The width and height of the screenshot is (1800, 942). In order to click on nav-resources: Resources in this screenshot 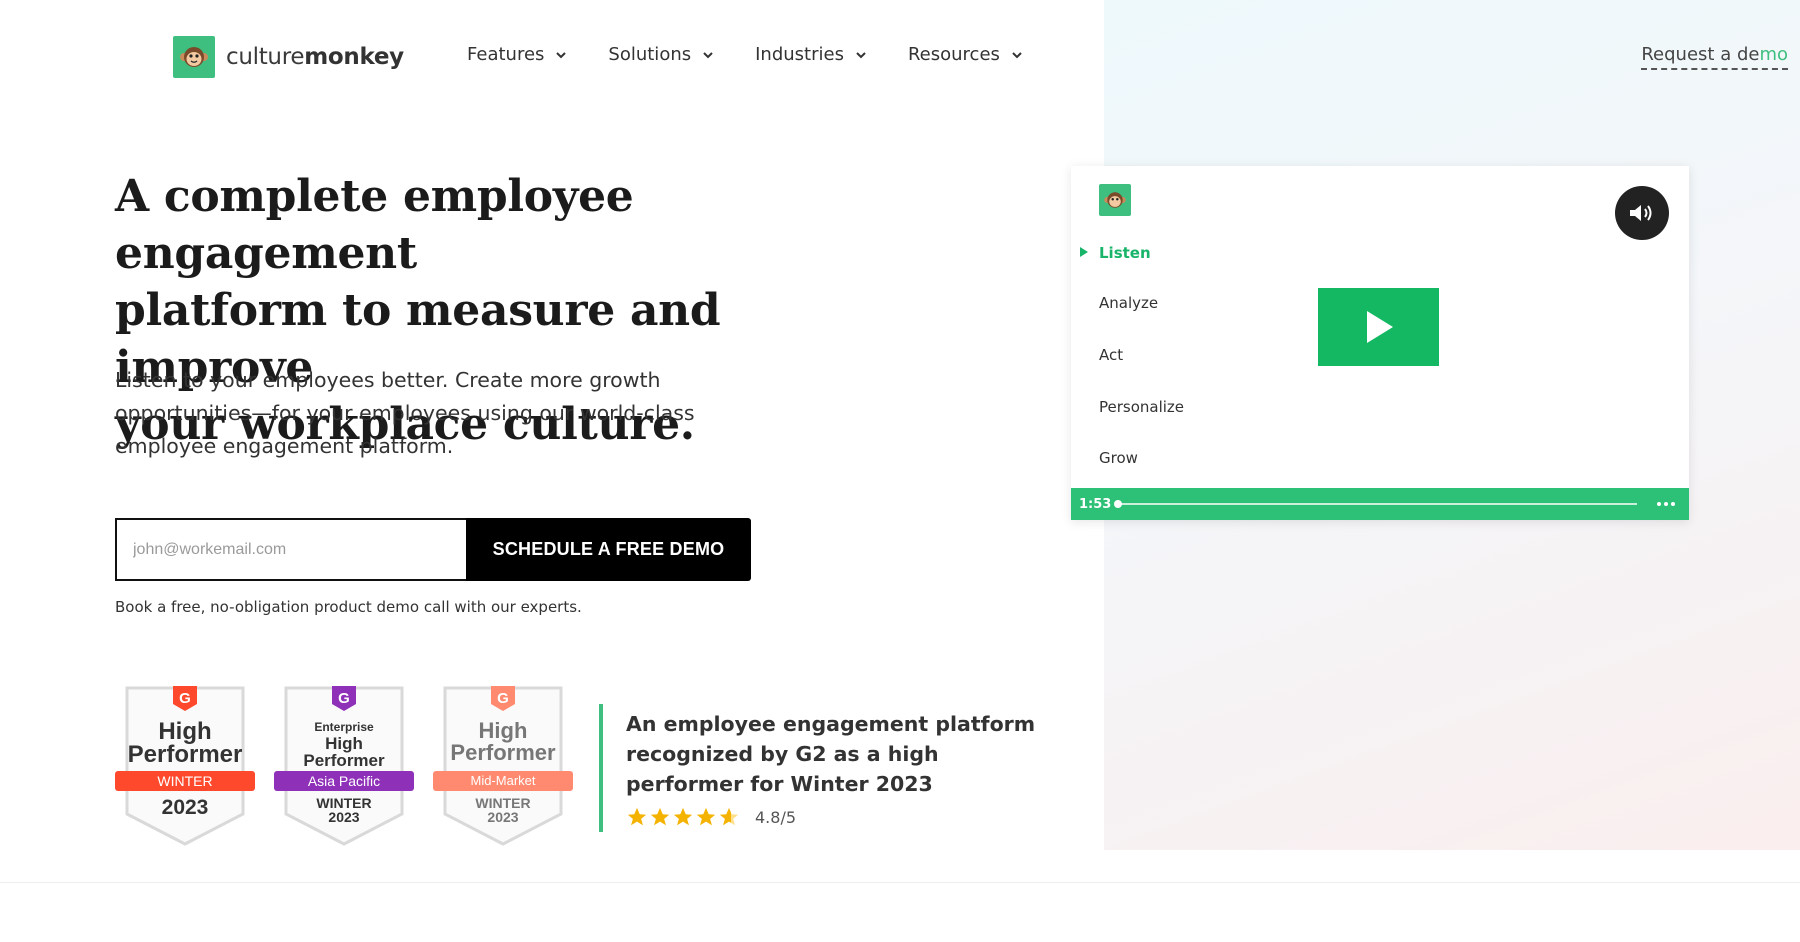, I will do `click(966, 54)`.